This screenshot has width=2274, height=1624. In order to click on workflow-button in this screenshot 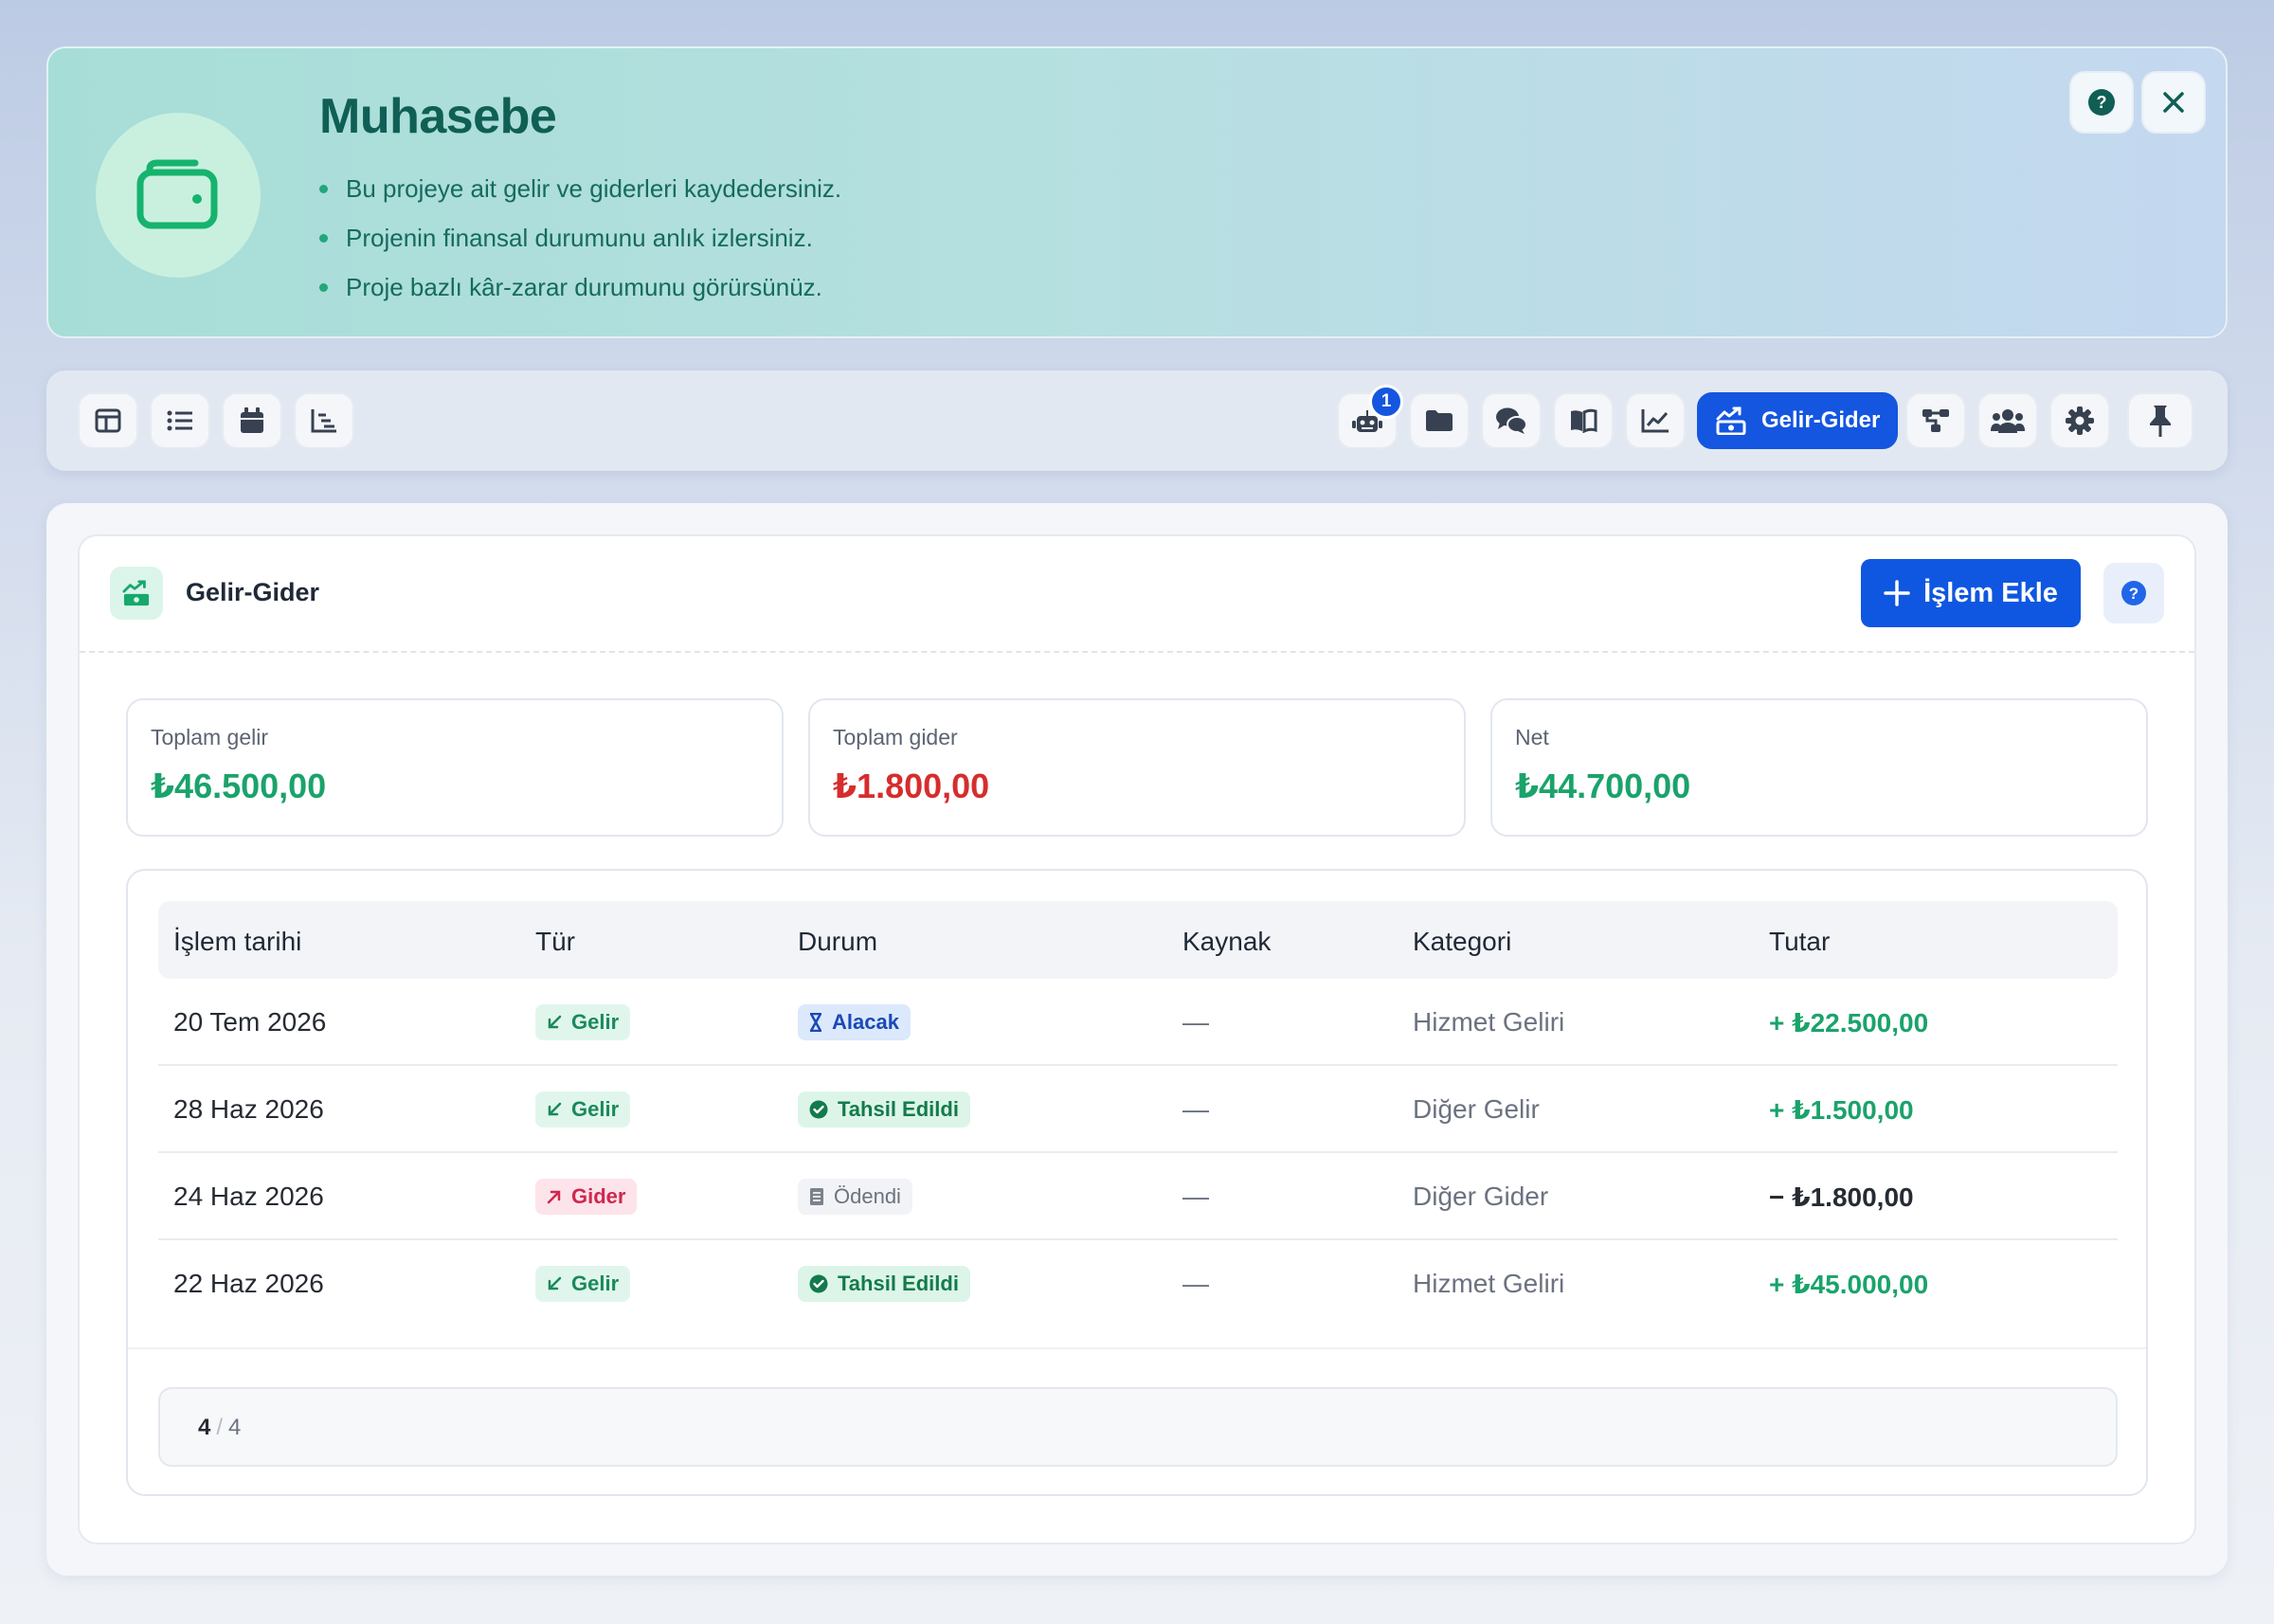, I will do `click(1935, 420)`.